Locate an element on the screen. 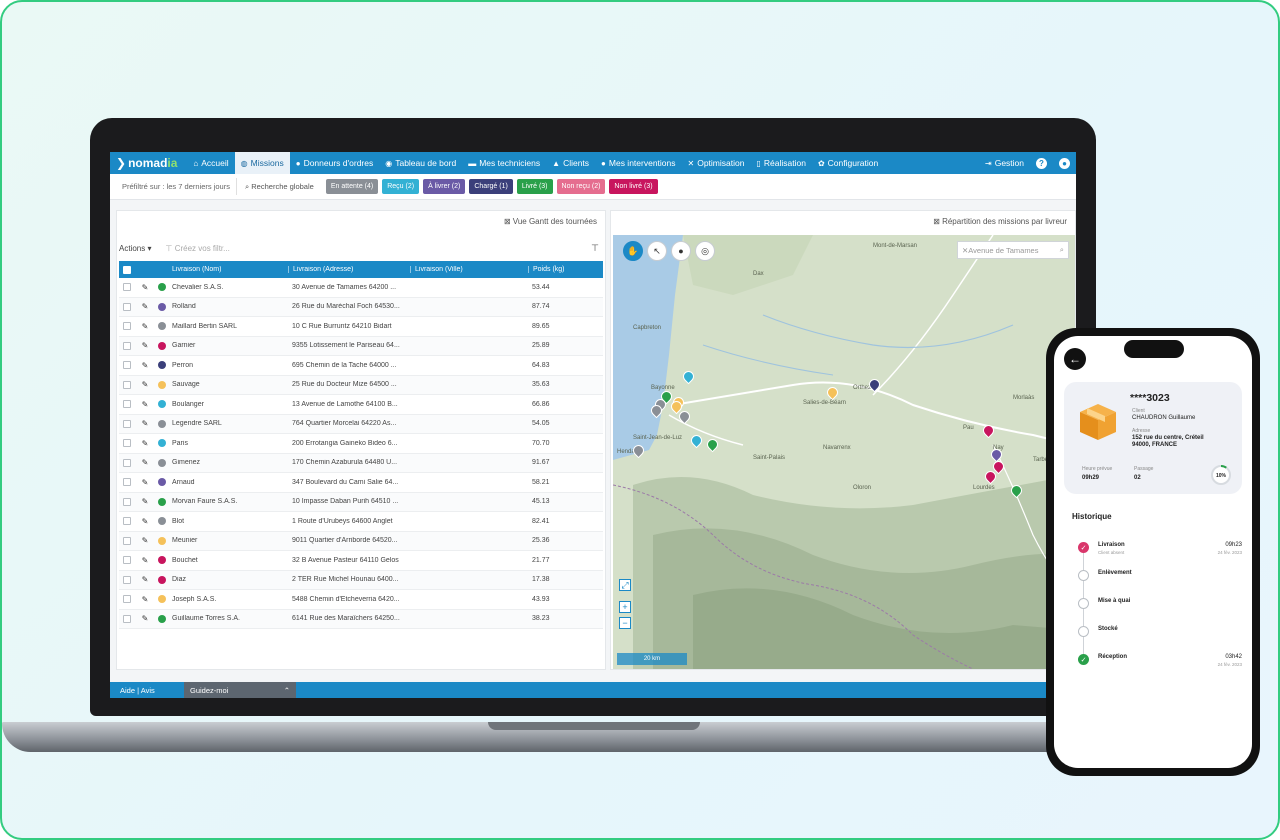 The image size is (1280, 840). pin-tool-icon: ● is located at coordinates (681, 251).